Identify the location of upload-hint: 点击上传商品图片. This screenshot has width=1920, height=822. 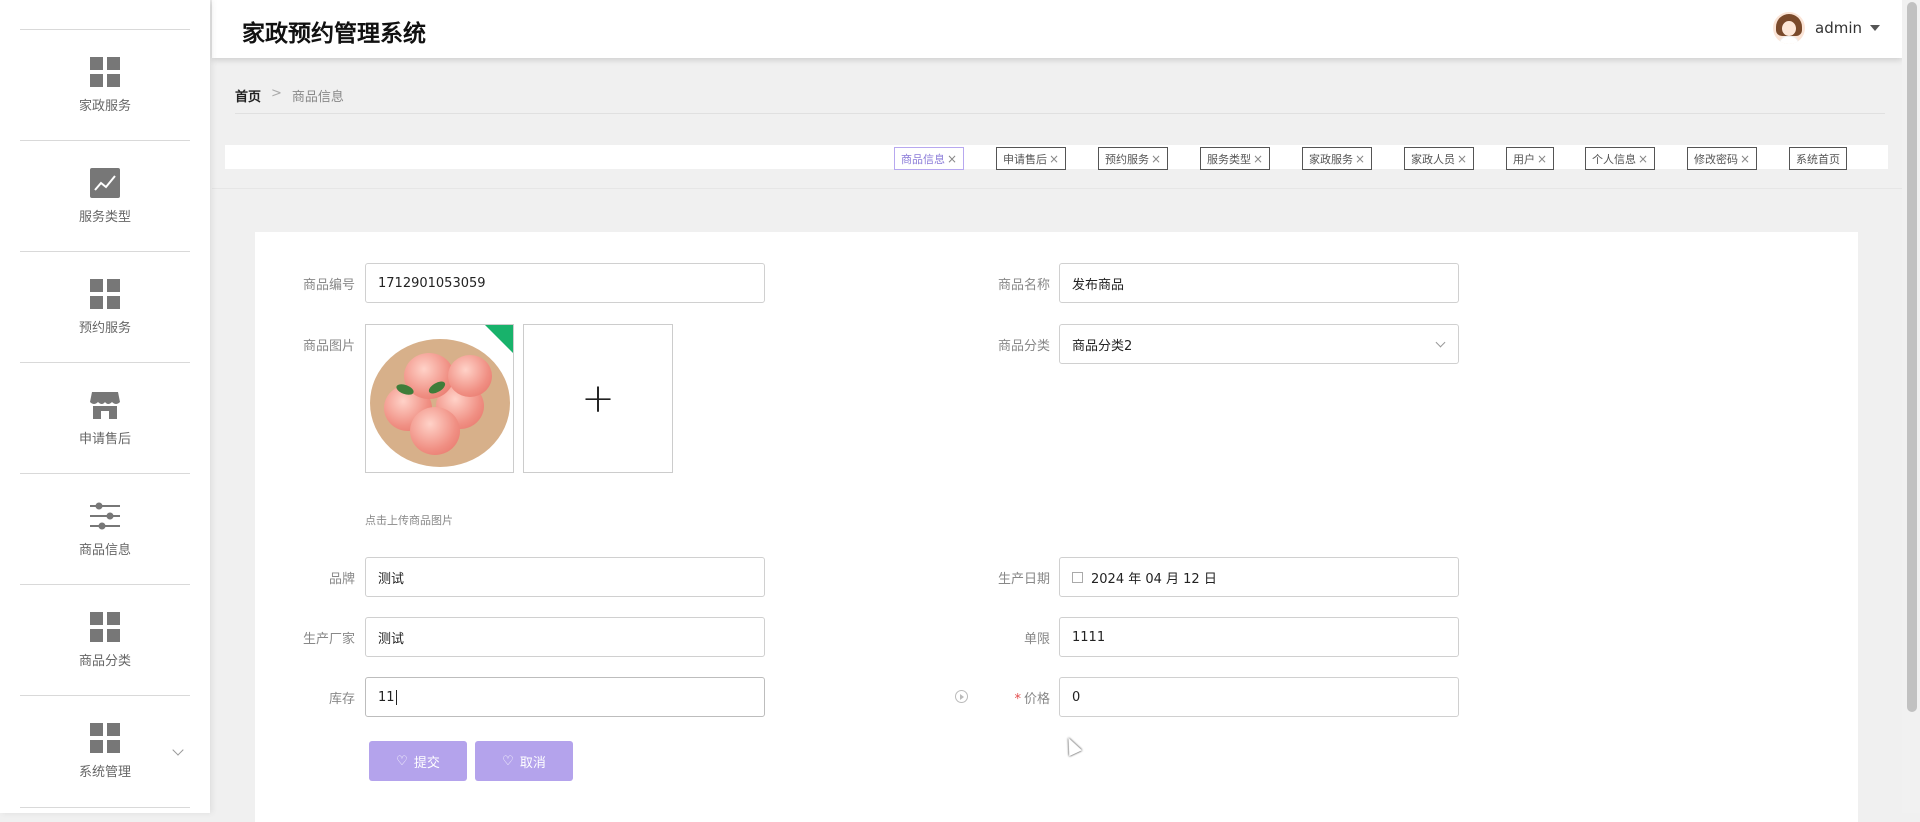
(409, 520).